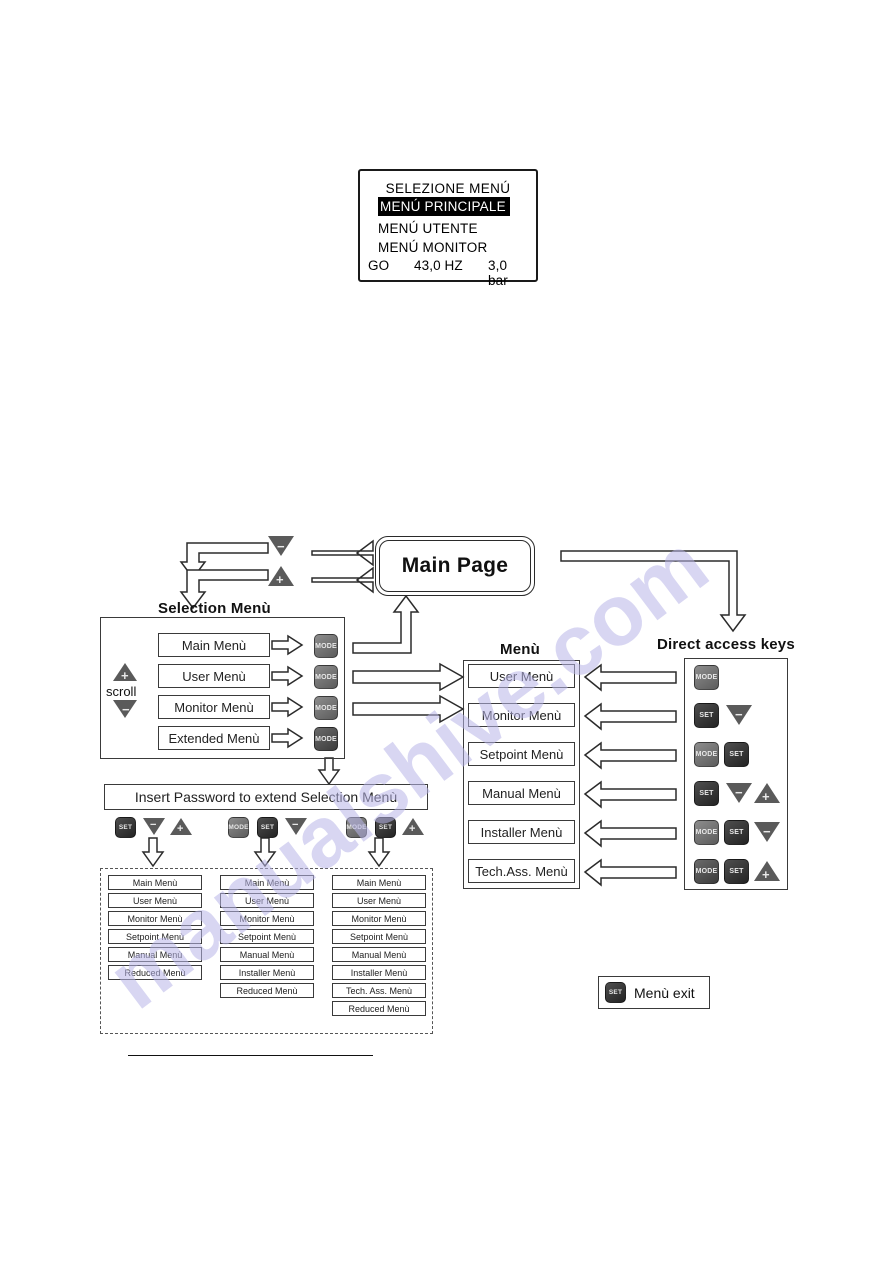  I want to click on res2-item-4-label: Manual Menù, so click(267, 954).